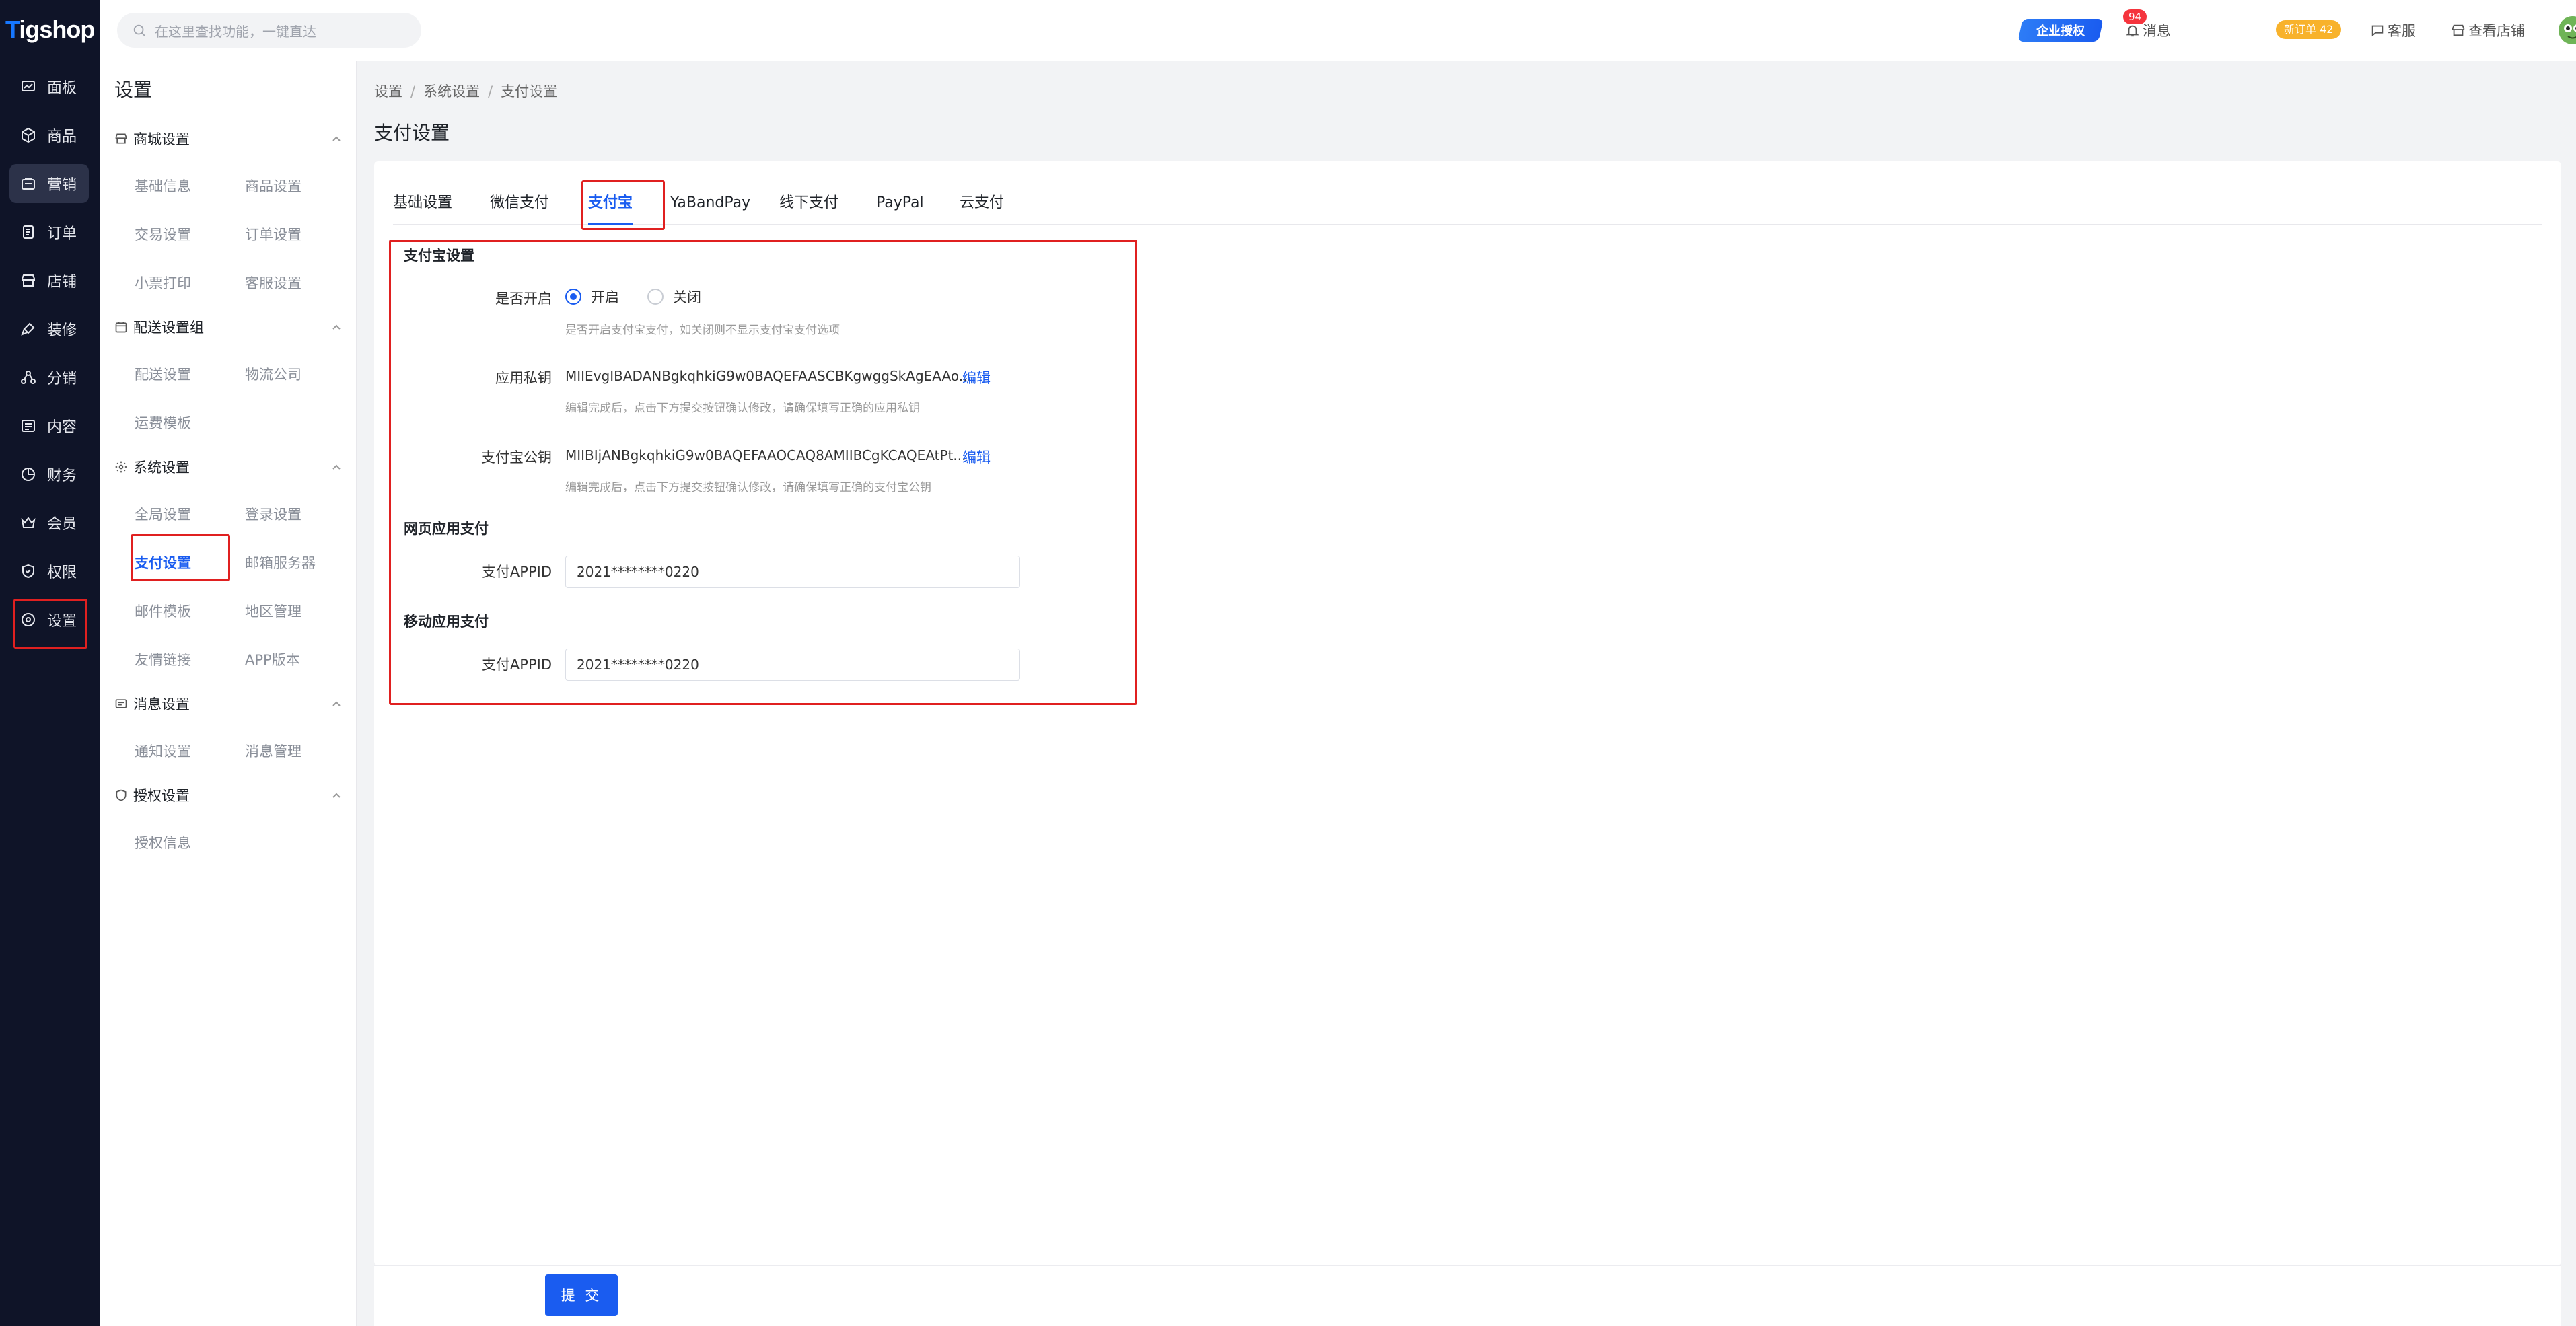 This screenshot has height=1326, width=2576. Describe the element at coordinates (49, 474) in the screenshot. I see `rail-item-finance: 财务` at that location.